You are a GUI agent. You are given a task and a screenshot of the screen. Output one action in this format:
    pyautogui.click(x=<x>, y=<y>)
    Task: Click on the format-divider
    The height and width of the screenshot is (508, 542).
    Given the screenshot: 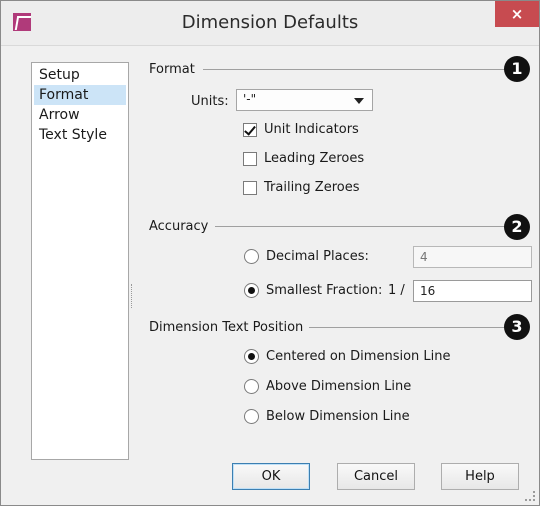 What is the action you would take?
    pyautogui.click(x=354, y=69)
    